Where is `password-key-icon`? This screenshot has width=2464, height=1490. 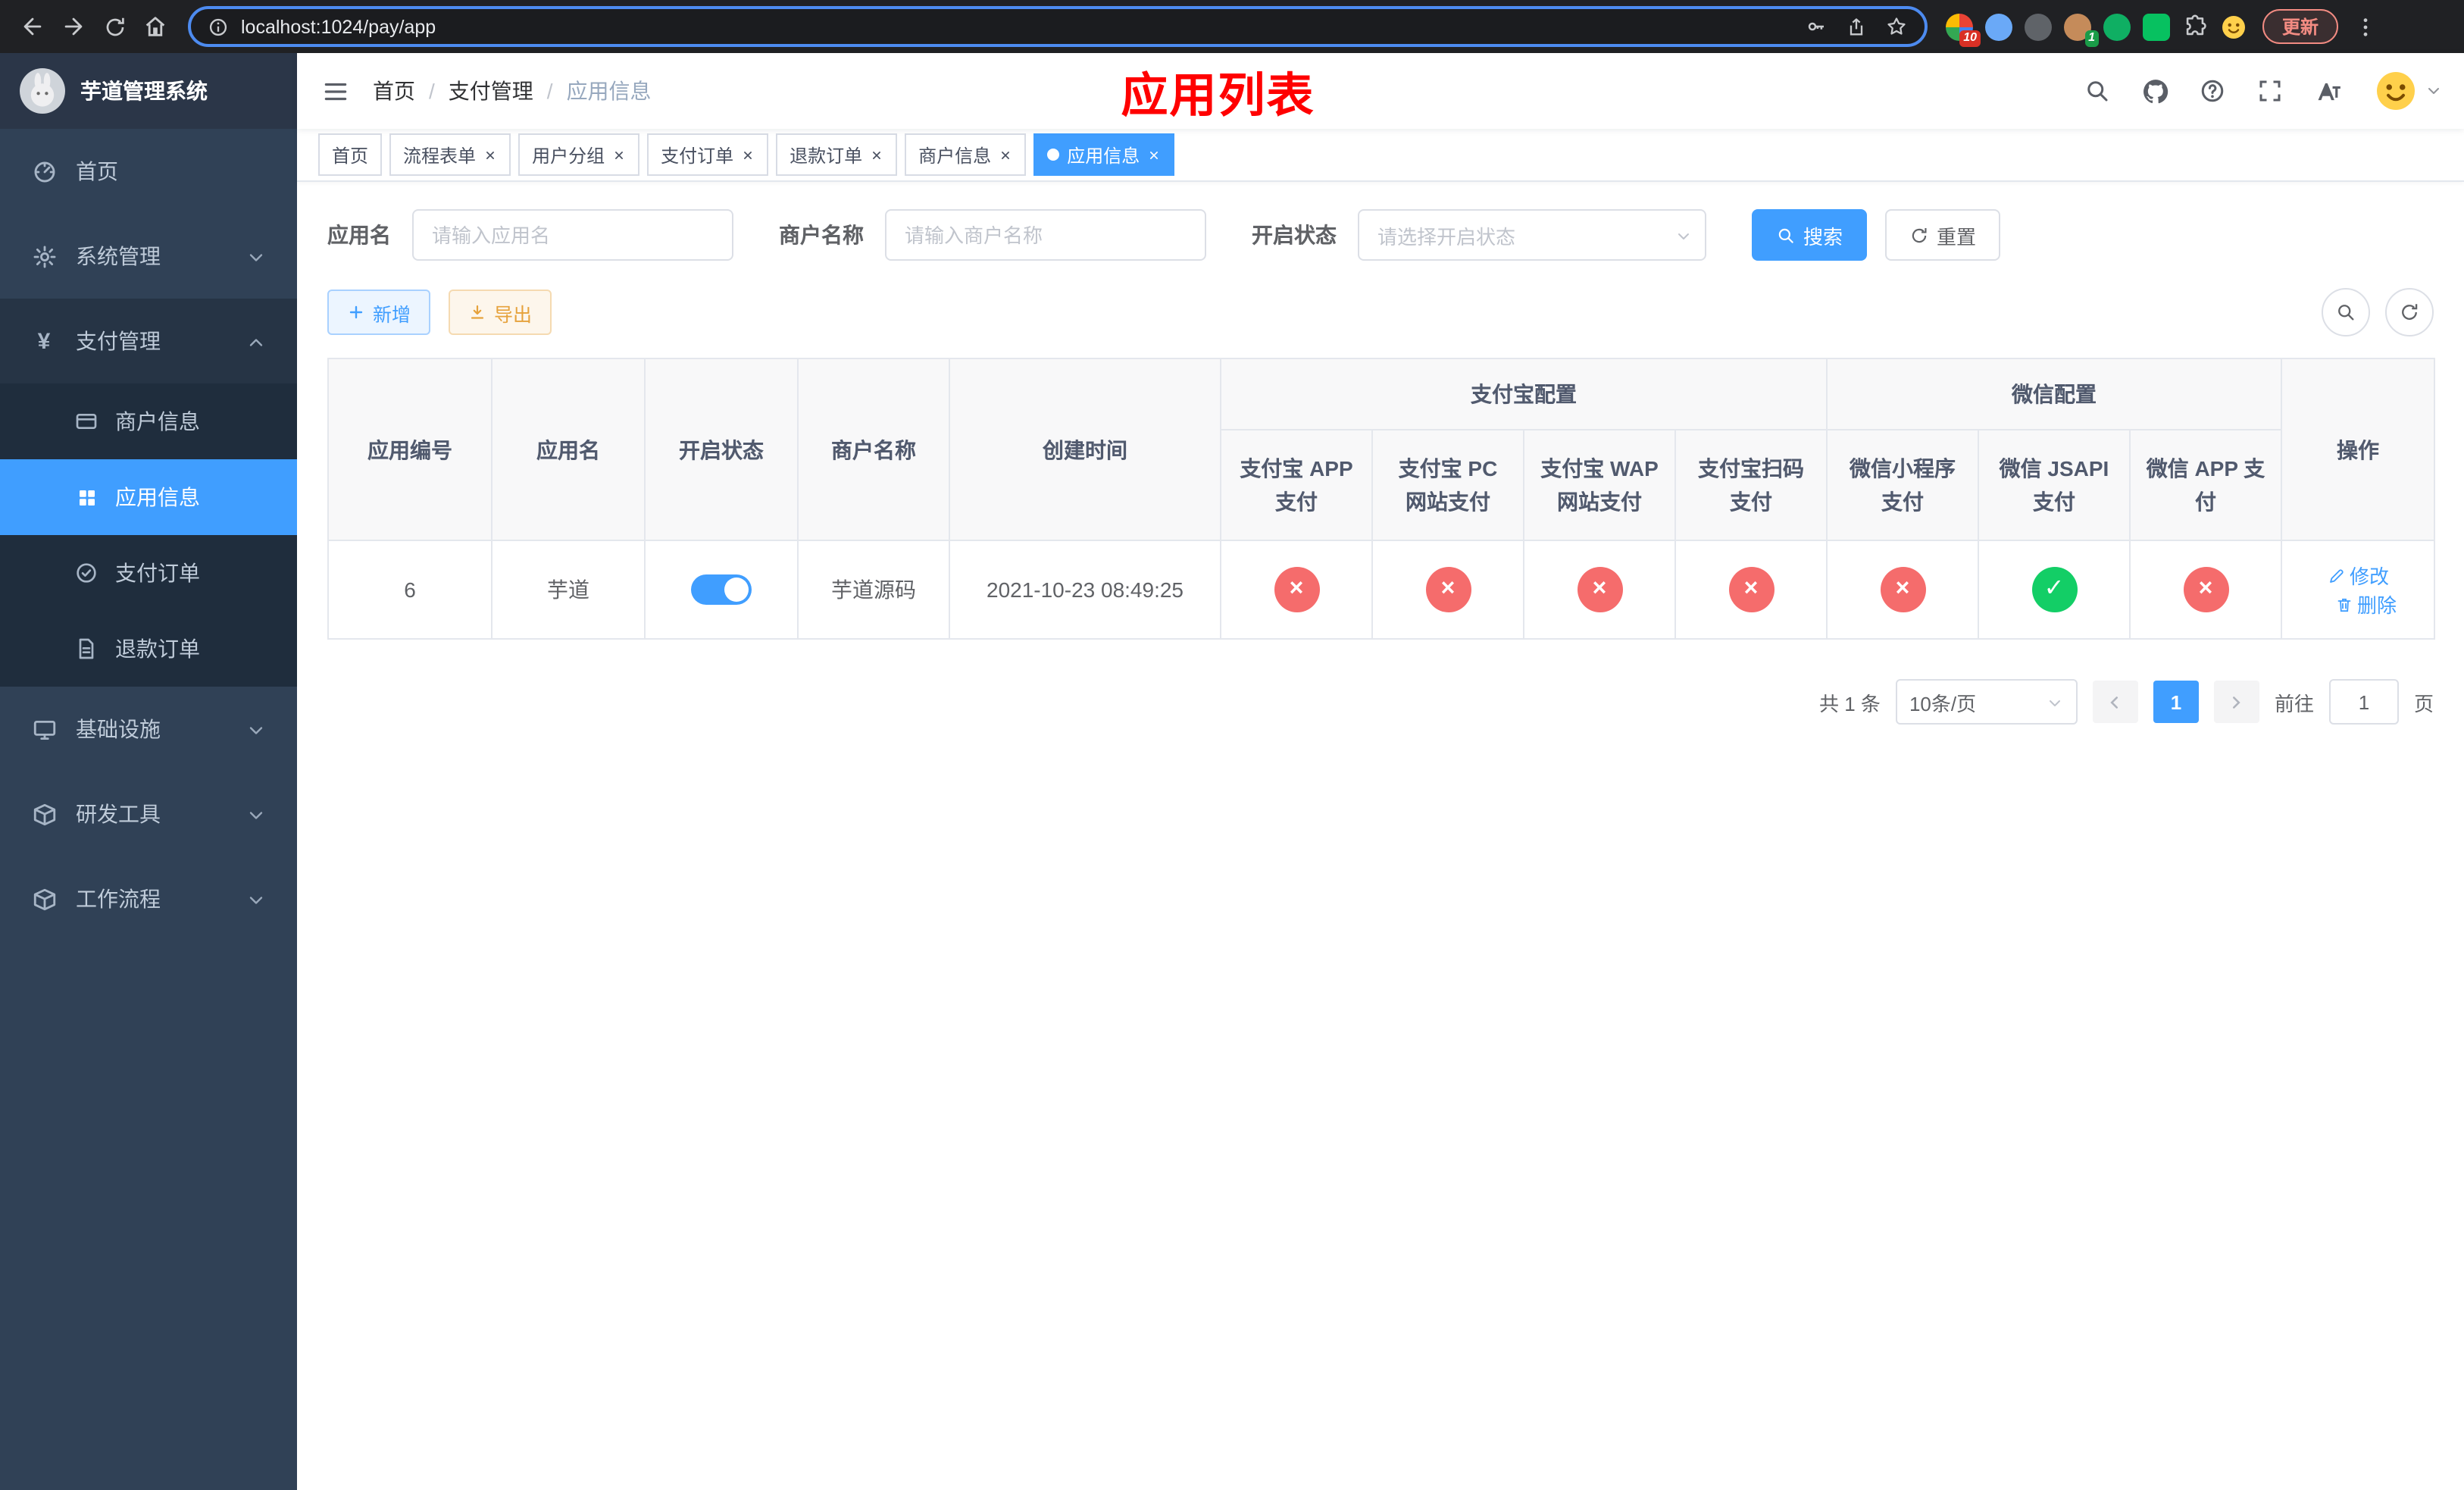 password-key-icon is located at coordinates (1816, 27).